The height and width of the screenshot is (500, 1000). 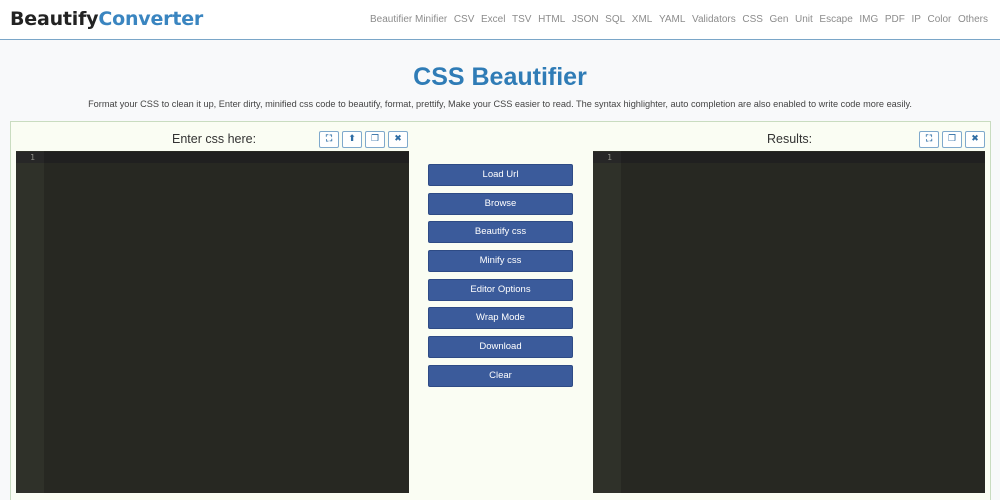 What do you see at coordinates (714, 19) in the screenshot?
I see `nav-validators: Validators` at bounding box center [714, 19].